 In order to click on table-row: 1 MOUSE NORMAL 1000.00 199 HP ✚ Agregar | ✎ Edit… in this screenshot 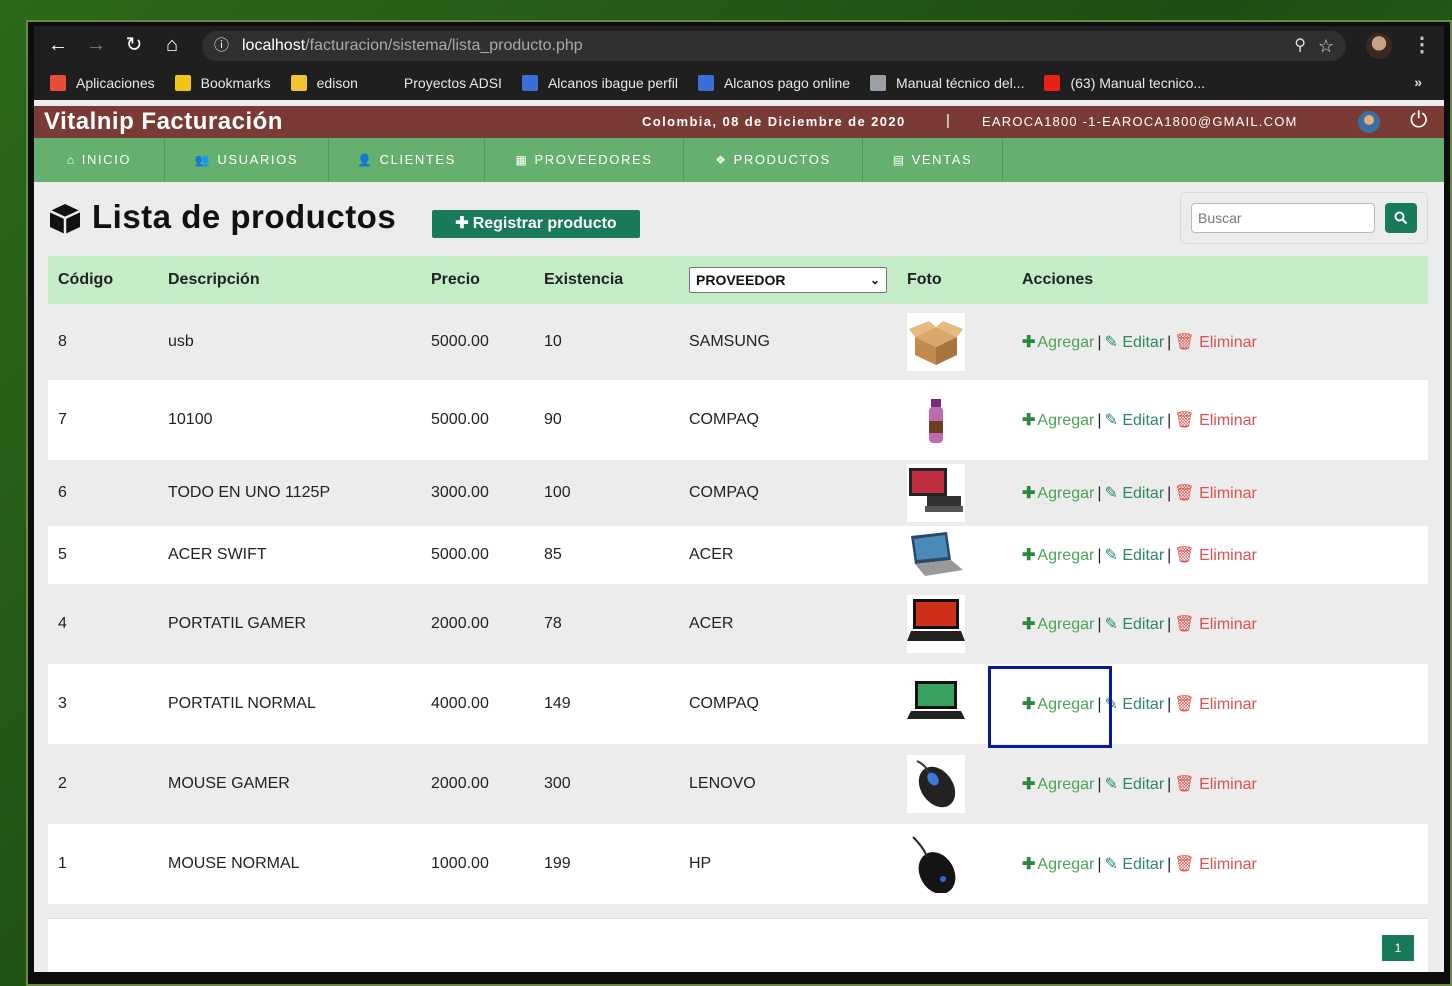, I will do `click(738, 864)`.